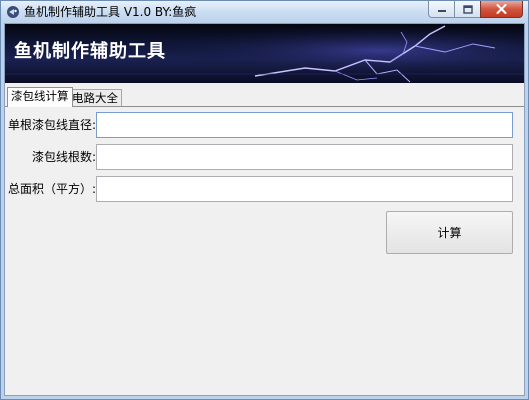 The height and width of the screenshot is (400, 529). I want to click on minimize-button, so click(441, 9).